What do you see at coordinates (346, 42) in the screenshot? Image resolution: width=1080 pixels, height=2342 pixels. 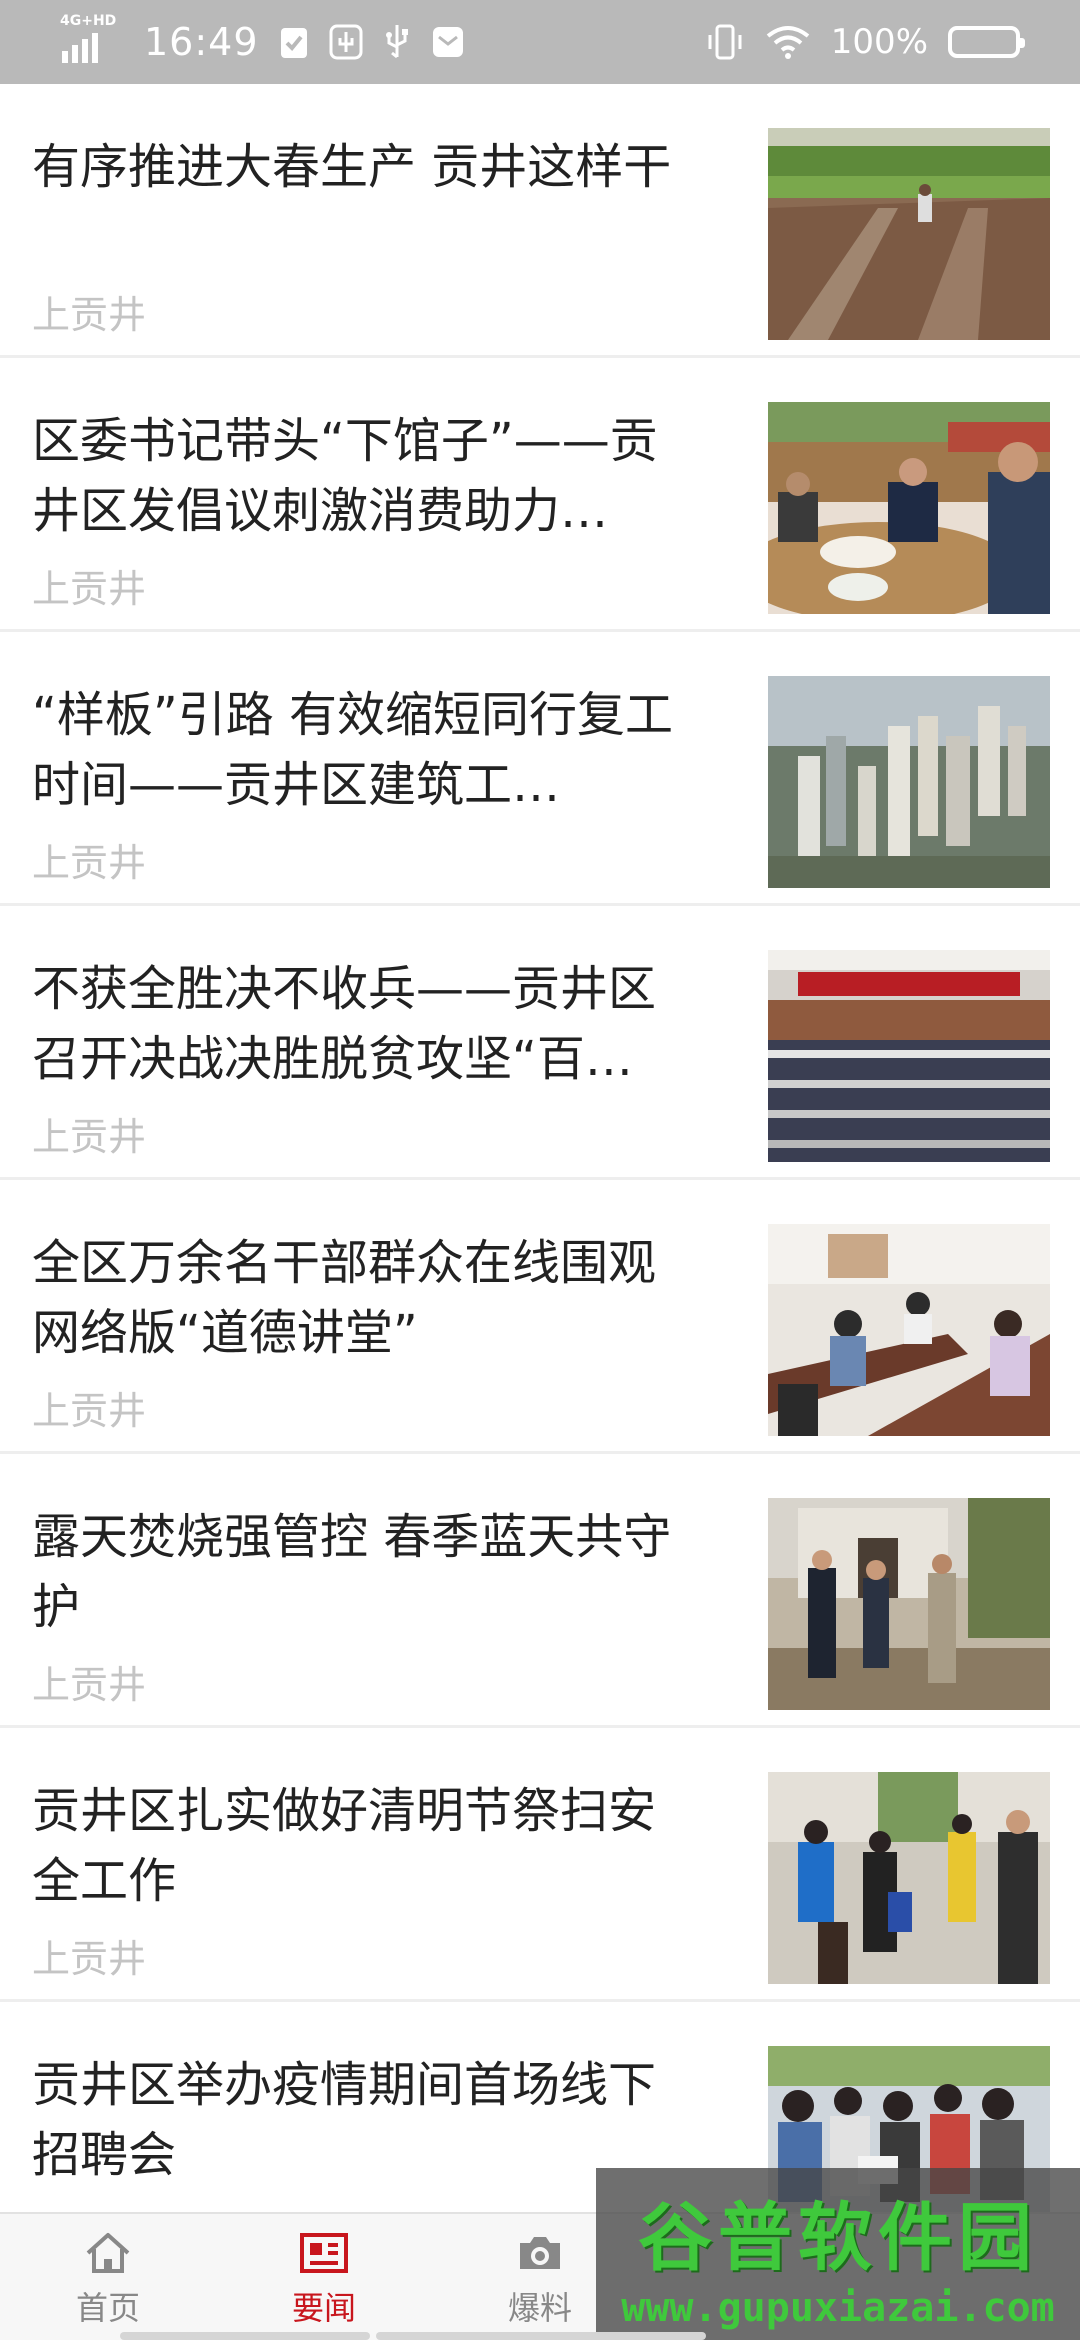 I see `usb-debug-icon` at bounding box center [346, 42].